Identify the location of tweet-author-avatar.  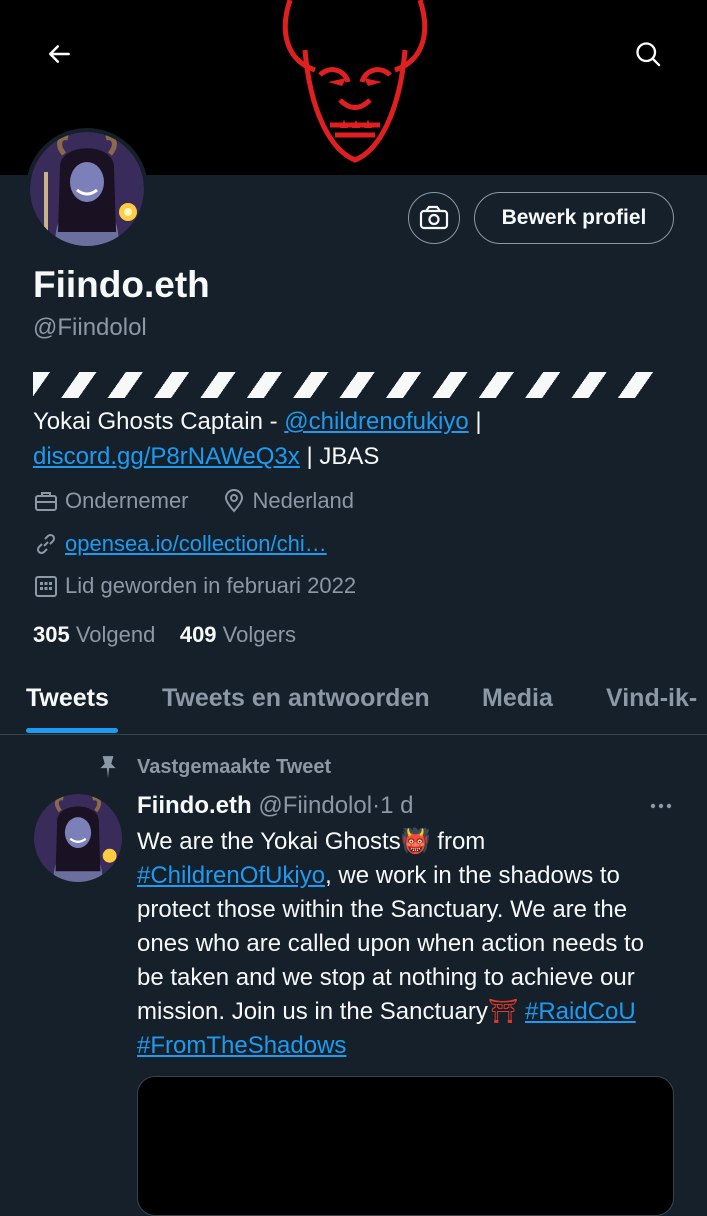
(78, 838).